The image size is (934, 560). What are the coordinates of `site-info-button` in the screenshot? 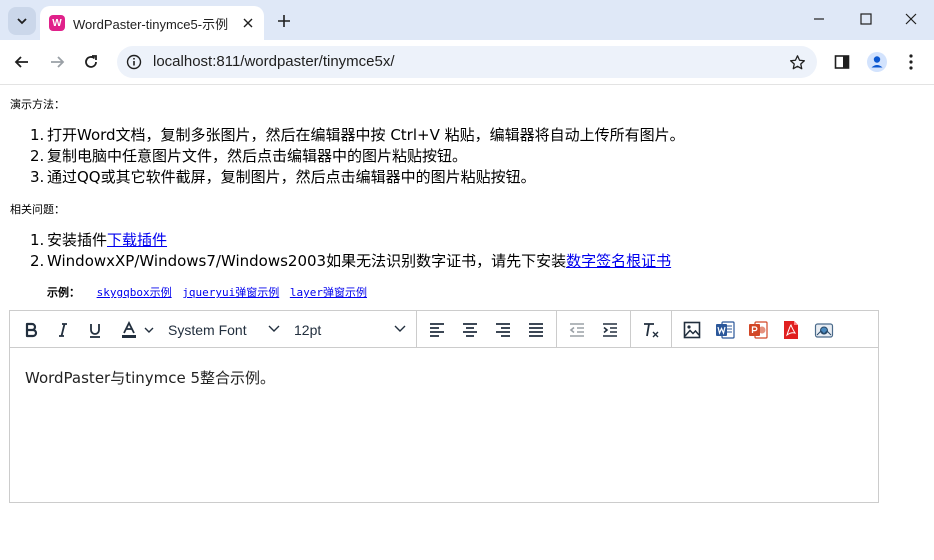 It's located at (134, 62).